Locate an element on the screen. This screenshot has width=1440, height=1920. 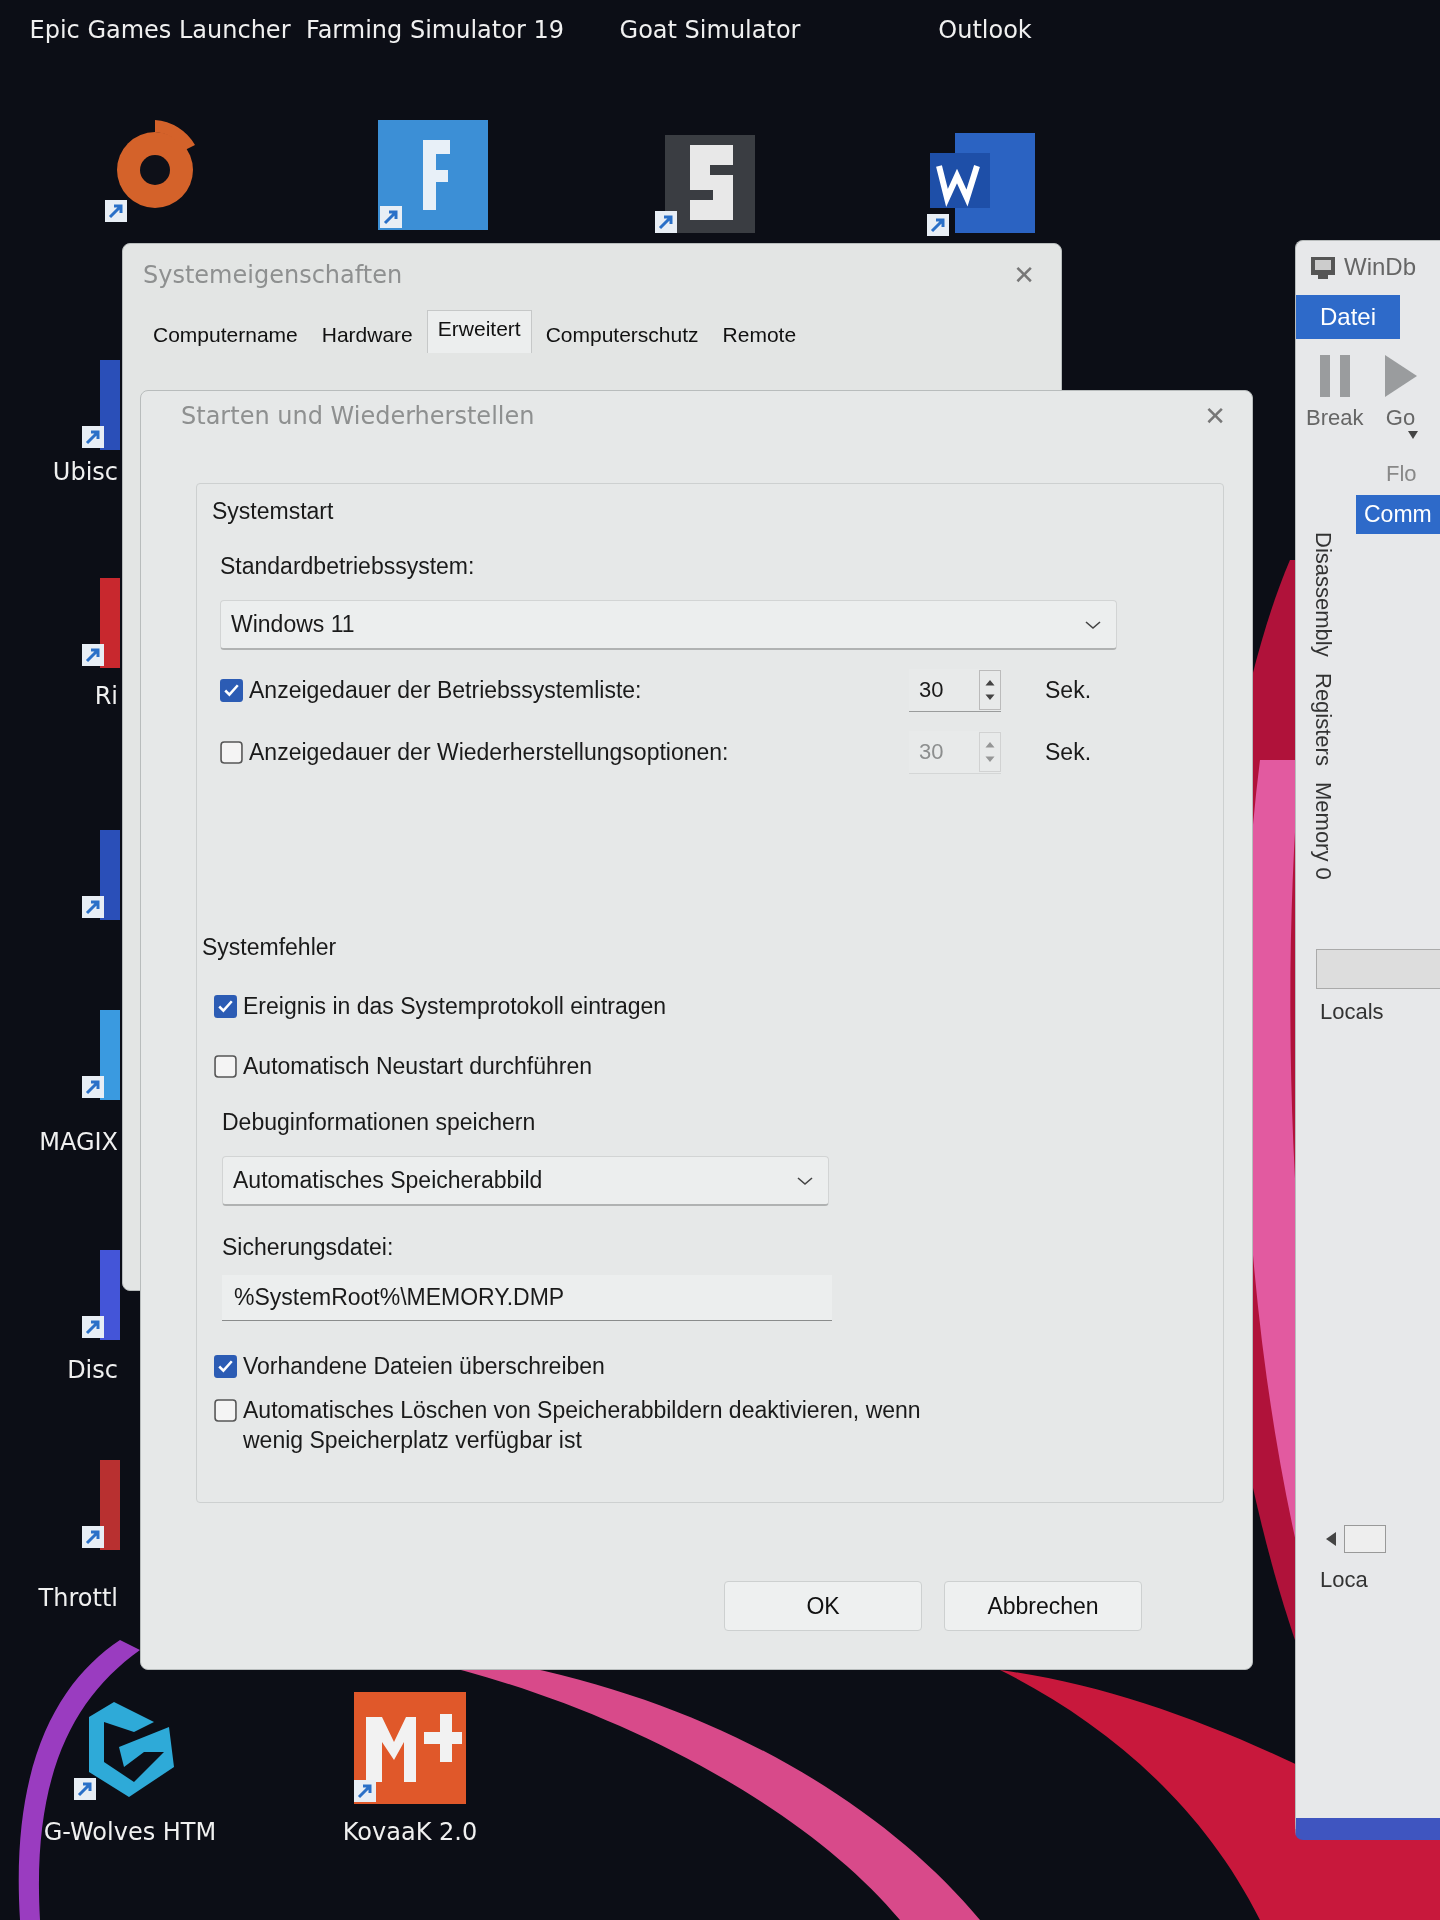
side-tab: Memory 0 is located at coordinates (1323, 830).